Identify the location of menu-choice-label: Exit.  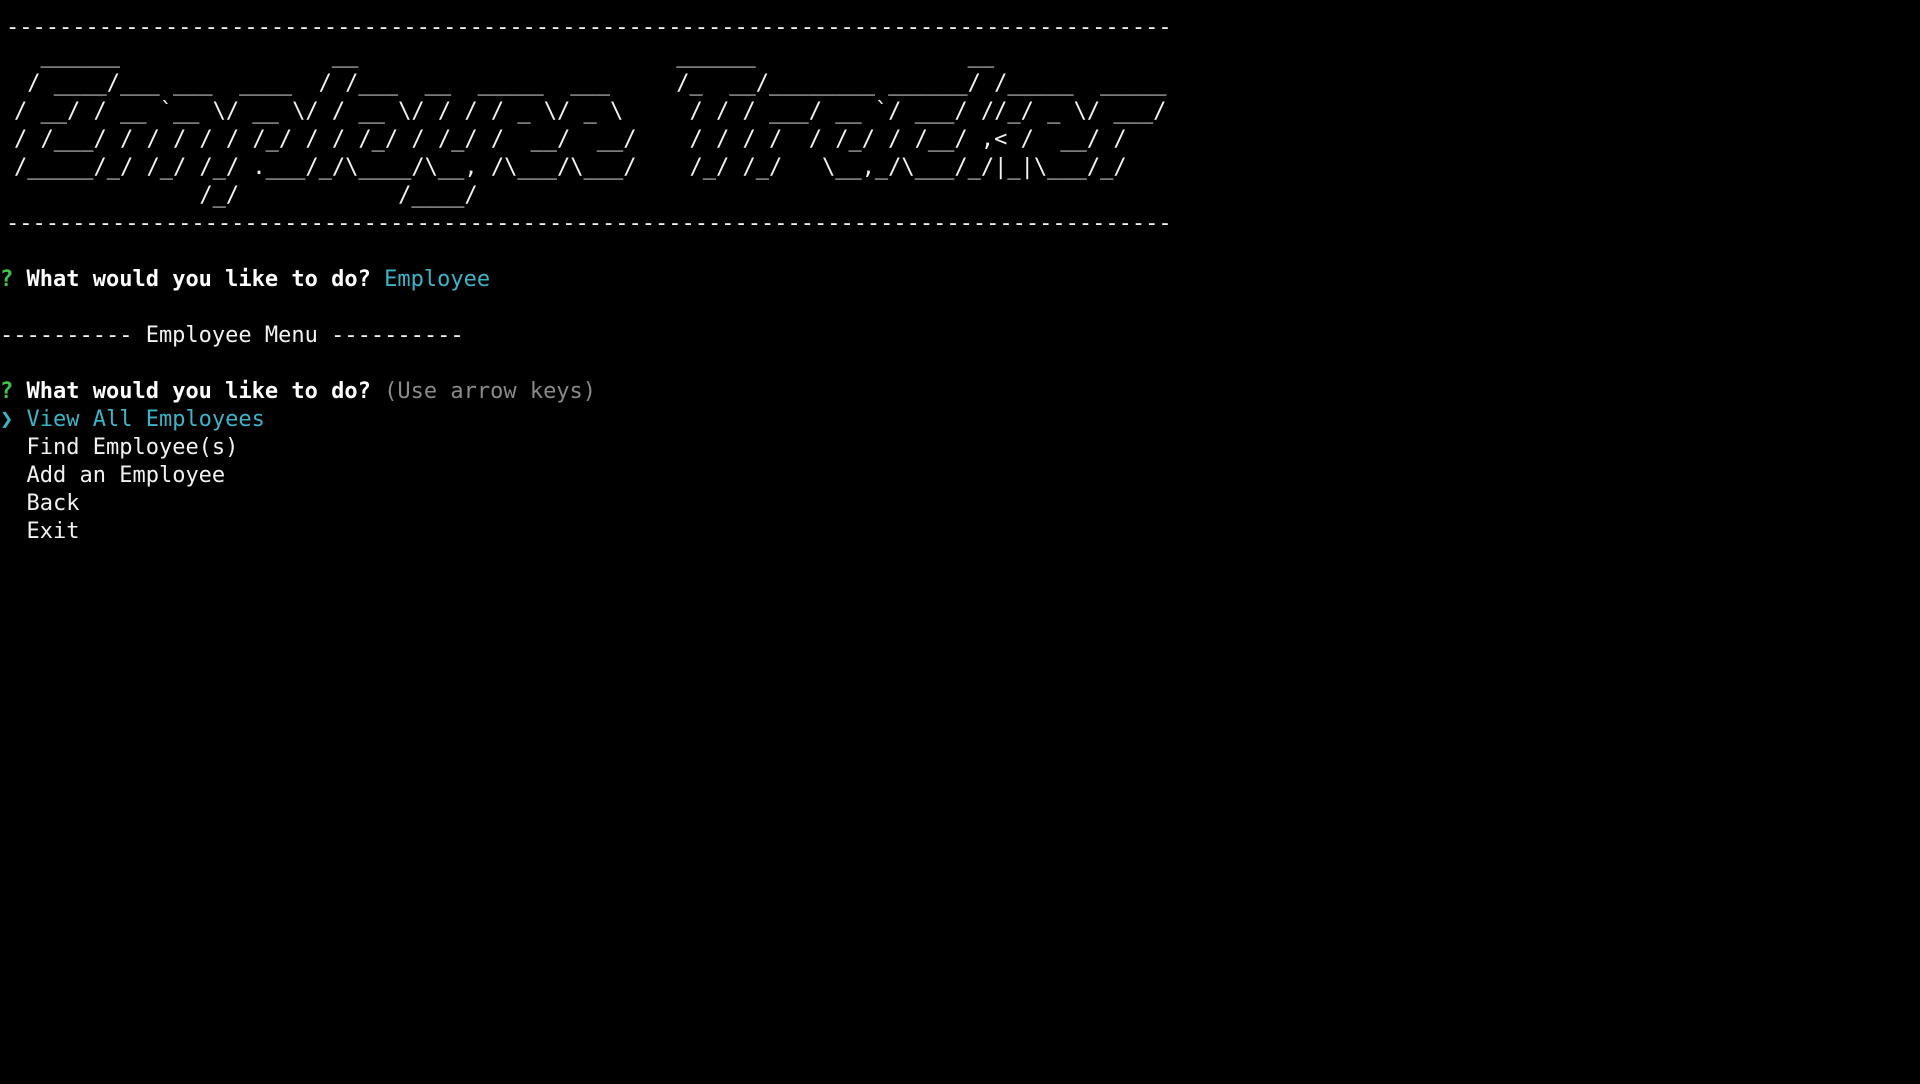
(53, 531).